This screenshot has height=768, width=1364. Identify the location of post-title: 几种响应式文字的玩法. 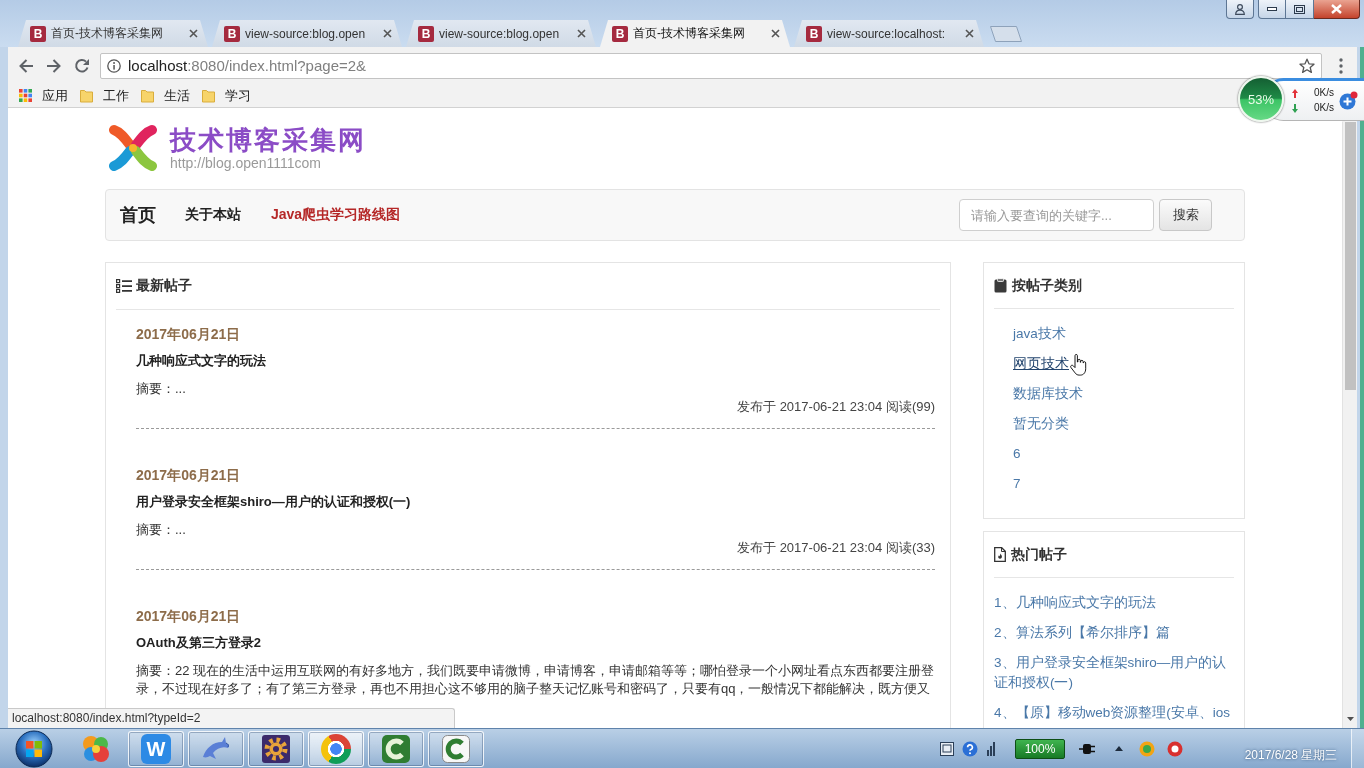
(201, 361).